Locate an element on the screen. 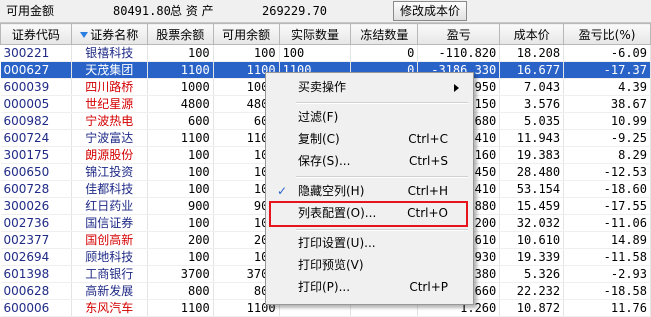 The image size is (651, 317). submenu-arrow-icon is located at coordinates (456, 88).